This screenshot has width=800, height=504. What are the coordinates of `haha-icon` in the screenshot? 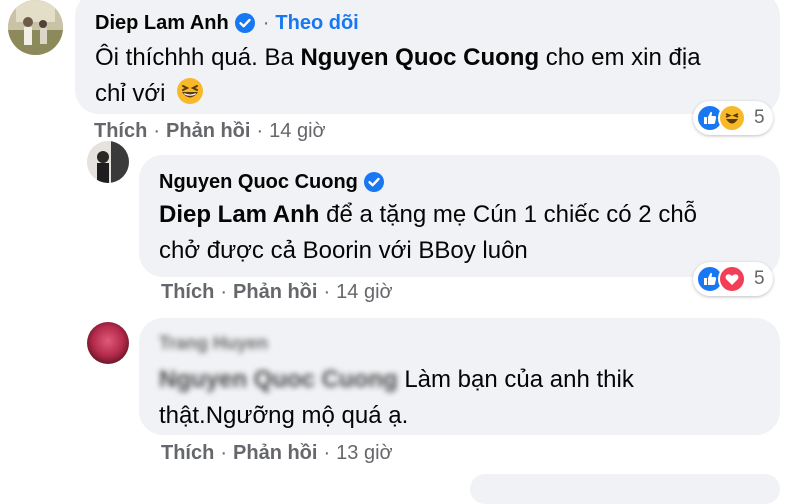 It's located at (732, 118).